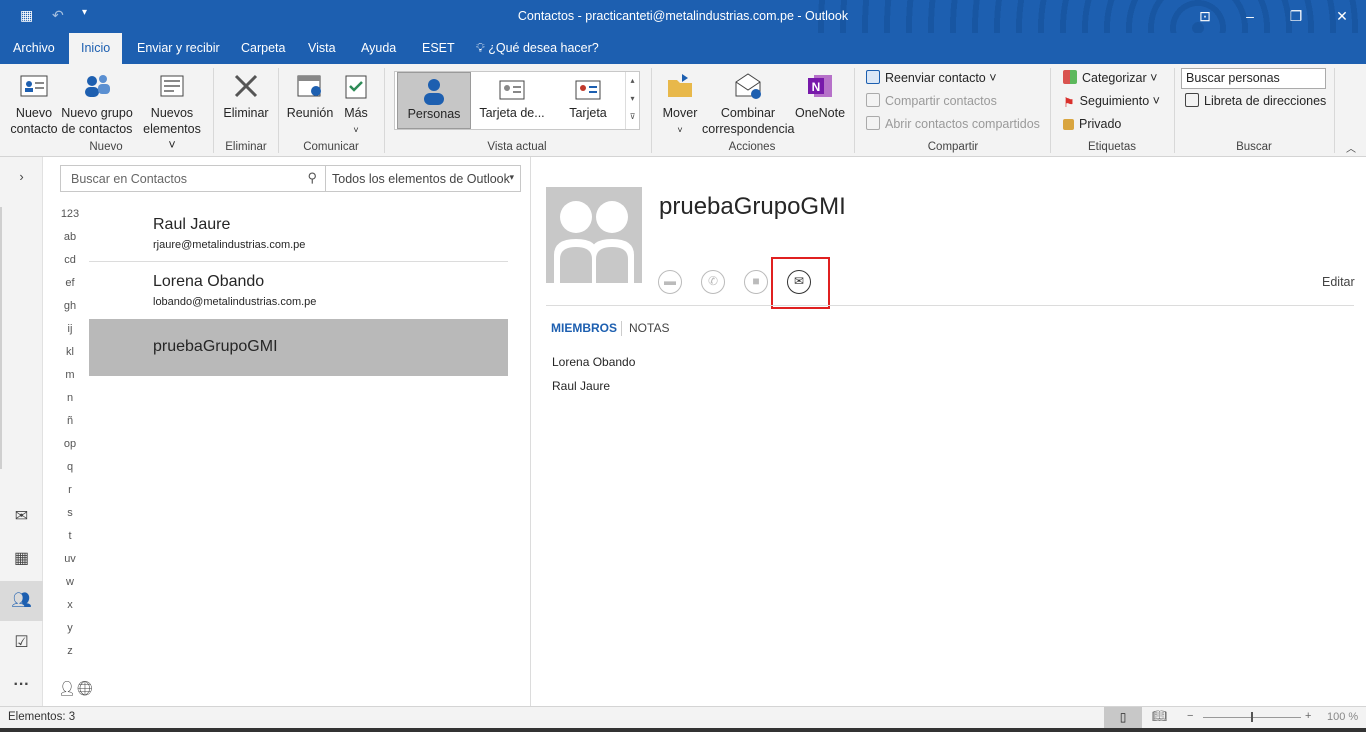 This screenshot has height=732, width=1366. What do you see at coordinates (178, 48) in the screenshot?
I see `tab-enviar-recibir: Enviar y recibir` at bounding box center [178, 48].